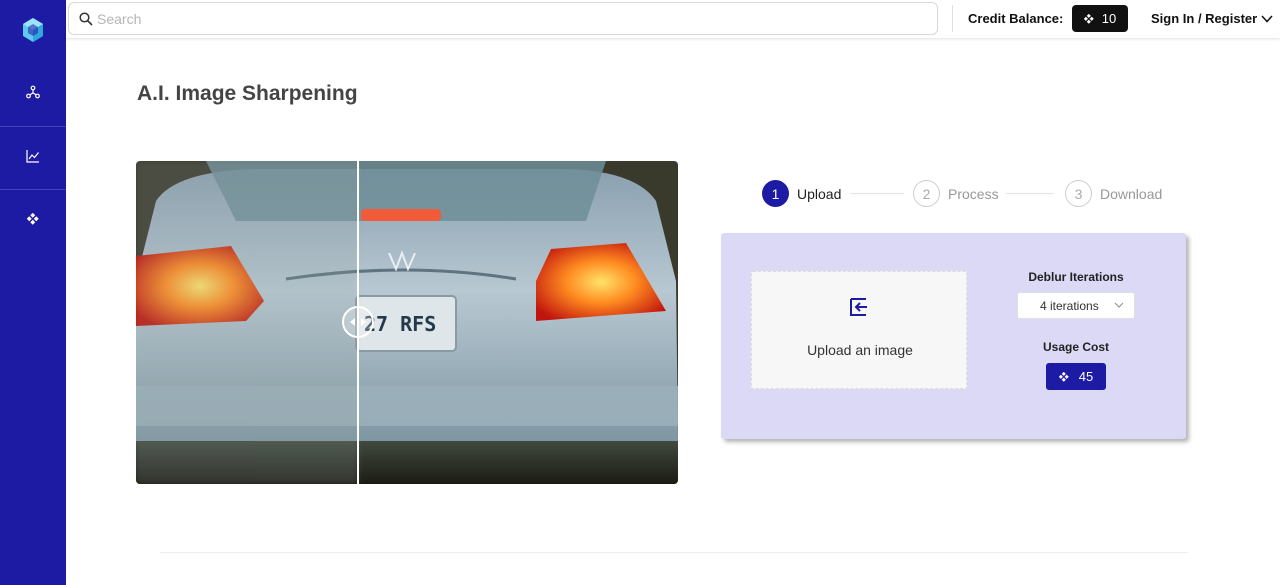 This screenshot has height=585, width=1280. Describe the element at coordinates (86, 18) in the screenshot. I see `search-icon` at that location.